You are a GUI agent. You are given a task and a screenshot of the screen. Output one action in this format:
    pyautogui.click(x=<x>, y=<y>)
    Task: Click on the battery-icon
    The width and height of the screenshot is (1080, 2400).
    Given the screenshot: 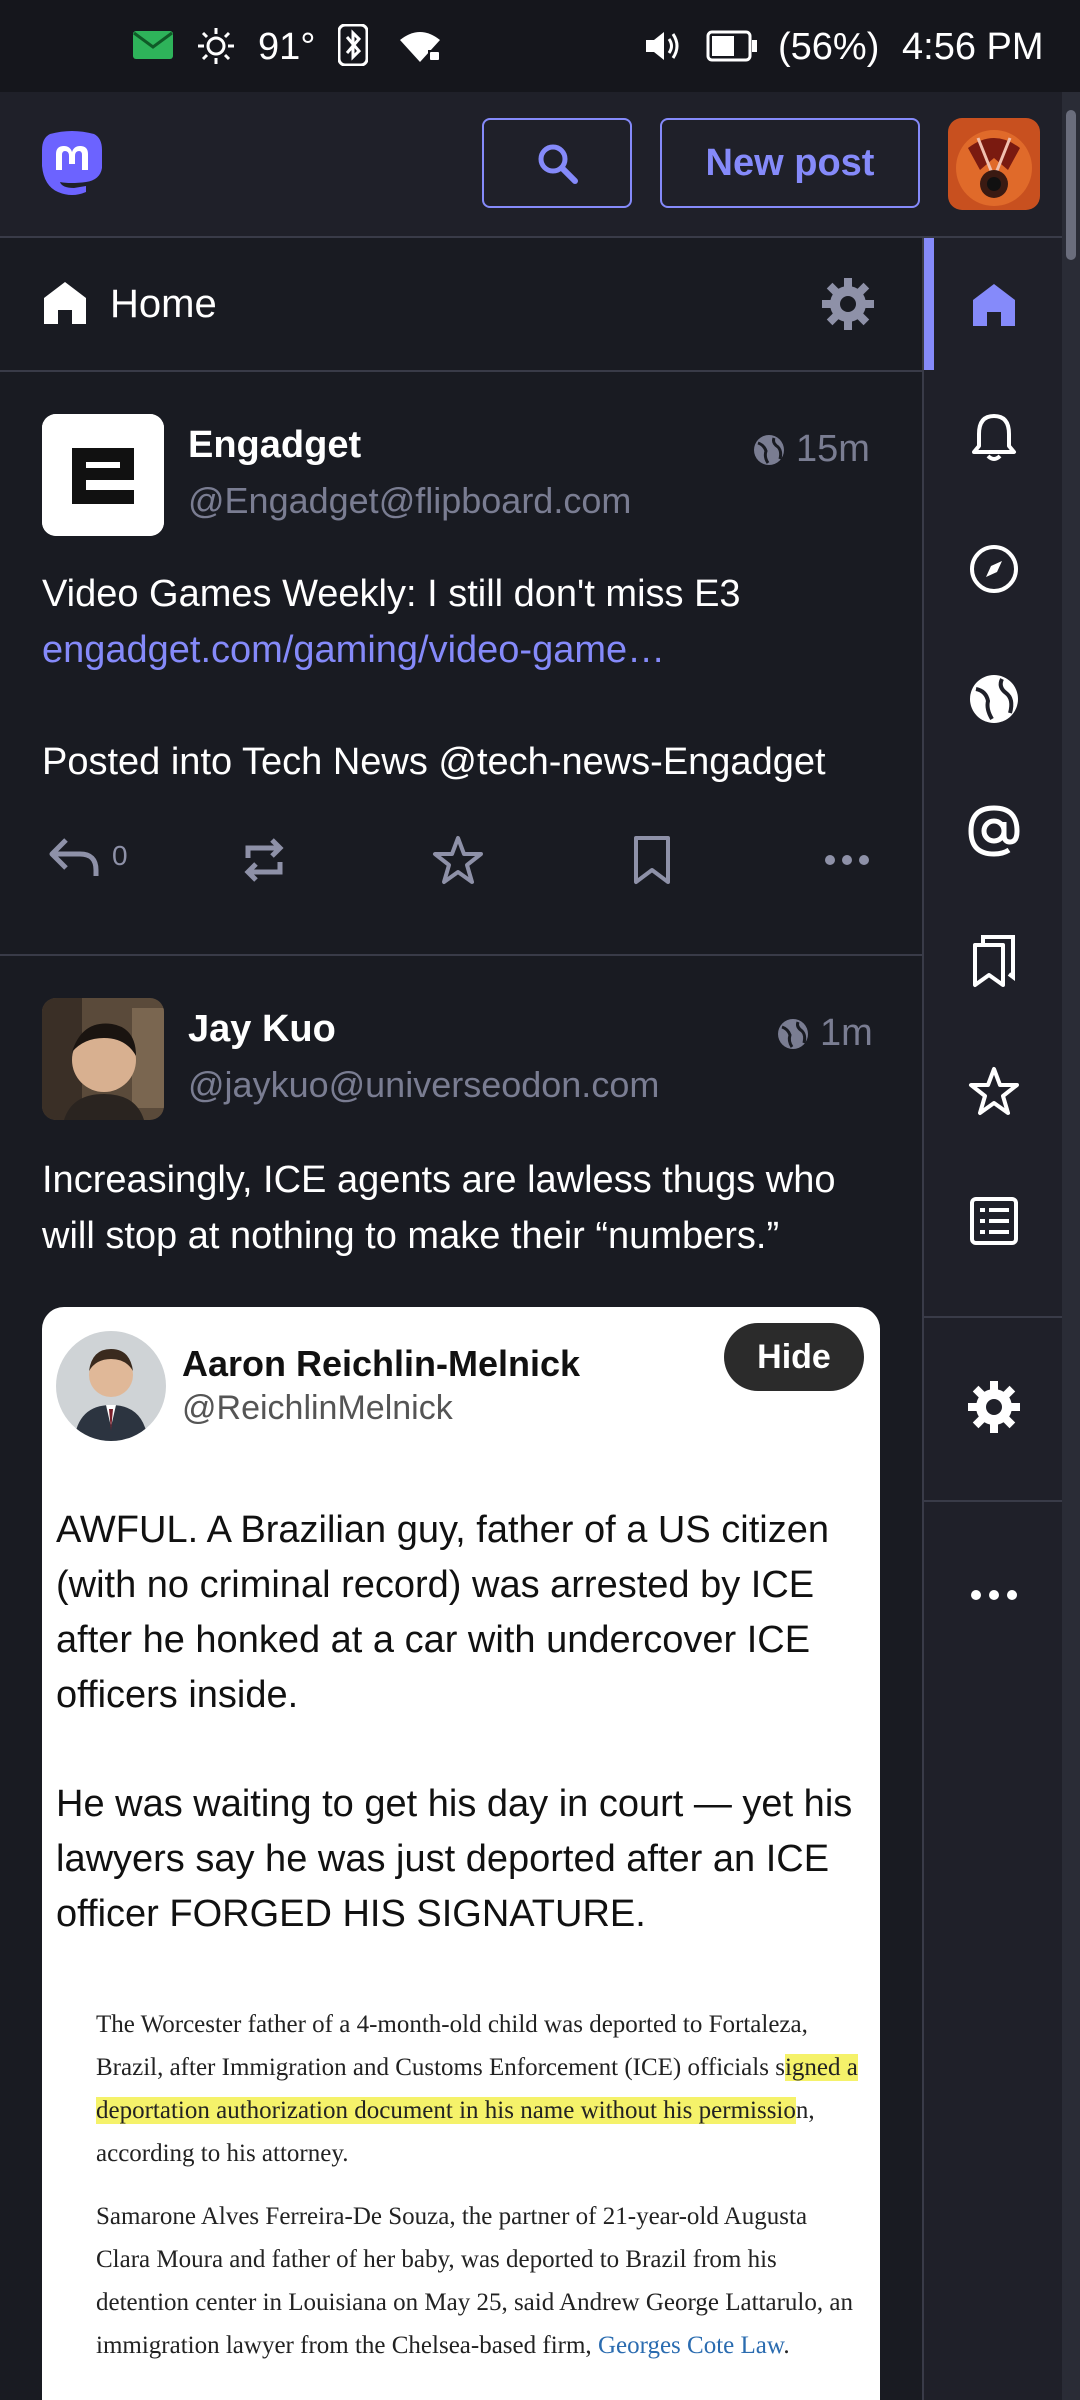 What is the action you would take?
    pyautogui.click(x=732, y=46)
    